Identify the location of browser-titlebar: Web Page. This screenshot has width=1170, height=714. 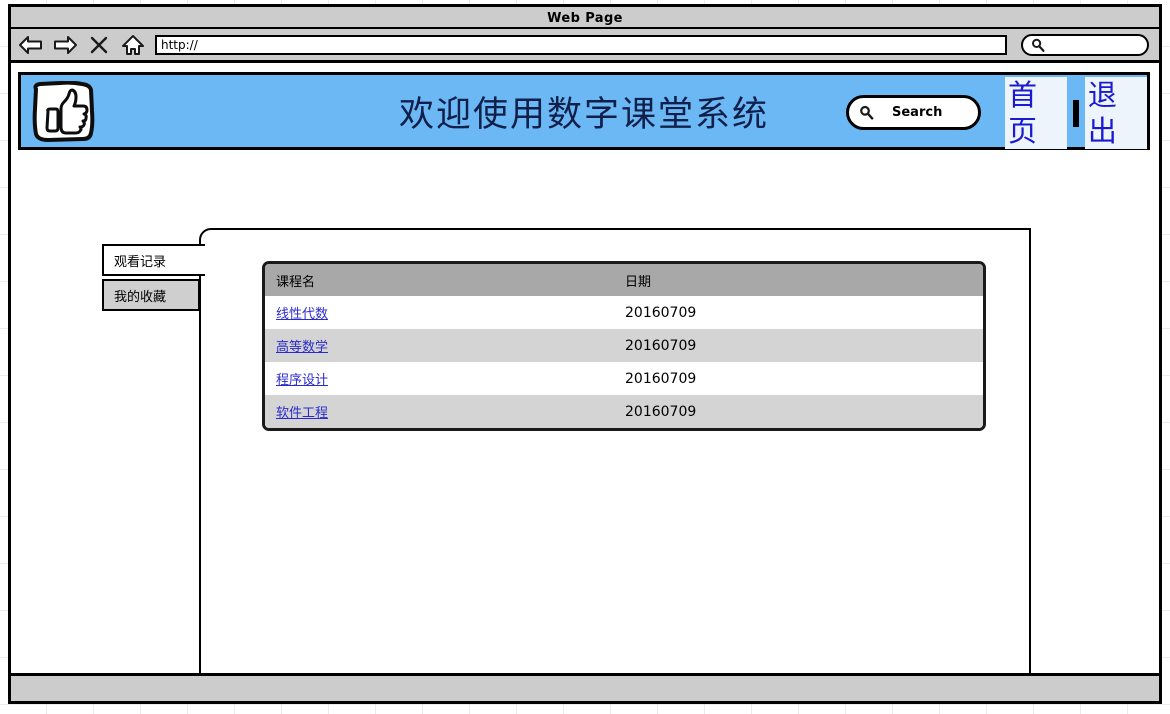
(585, 18).